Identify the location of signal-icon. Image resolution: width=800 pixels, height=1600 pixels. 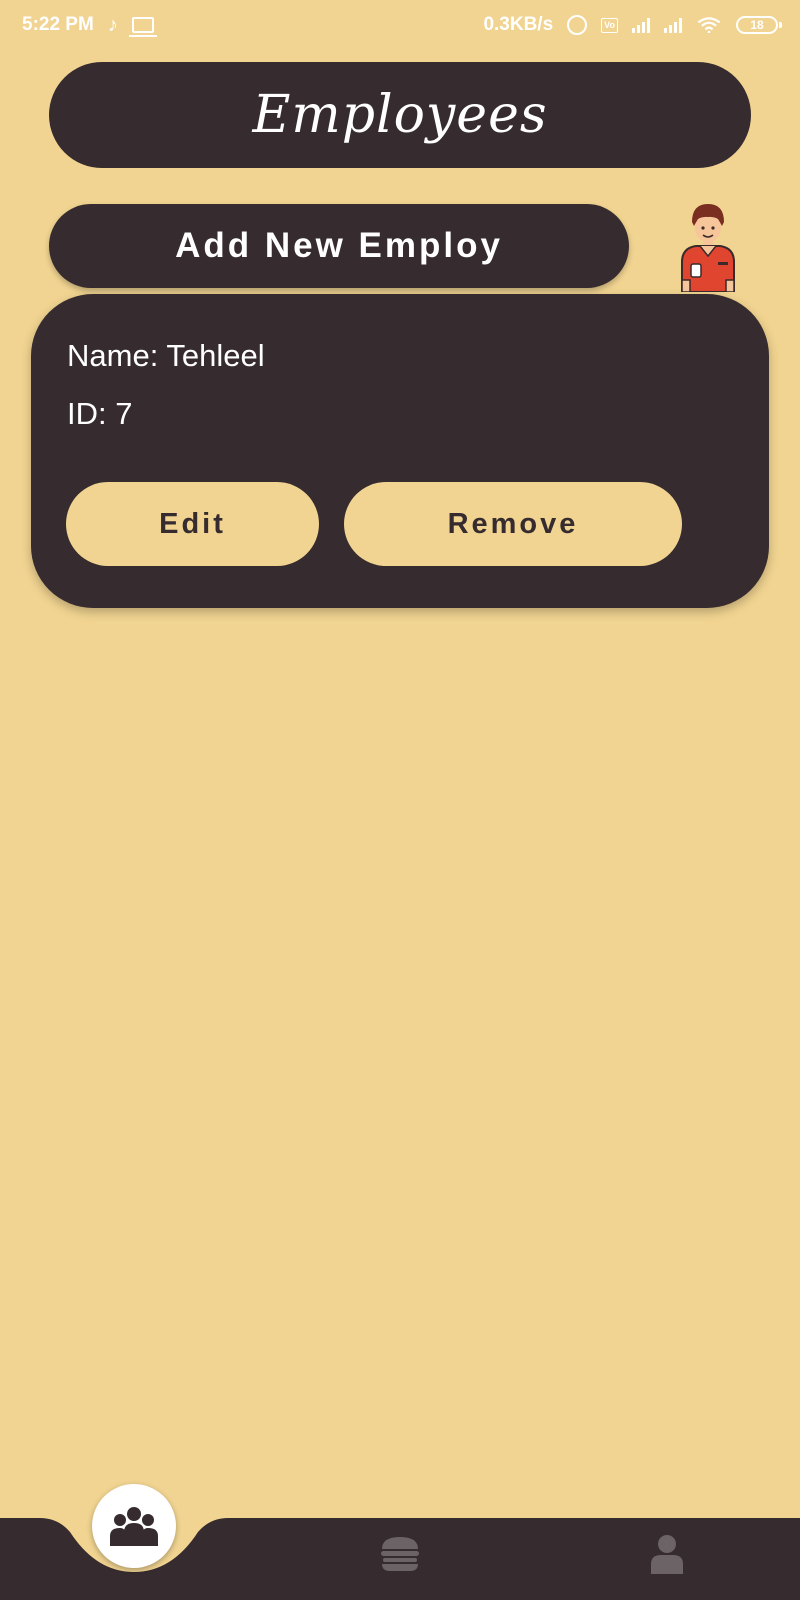
(673, 25).